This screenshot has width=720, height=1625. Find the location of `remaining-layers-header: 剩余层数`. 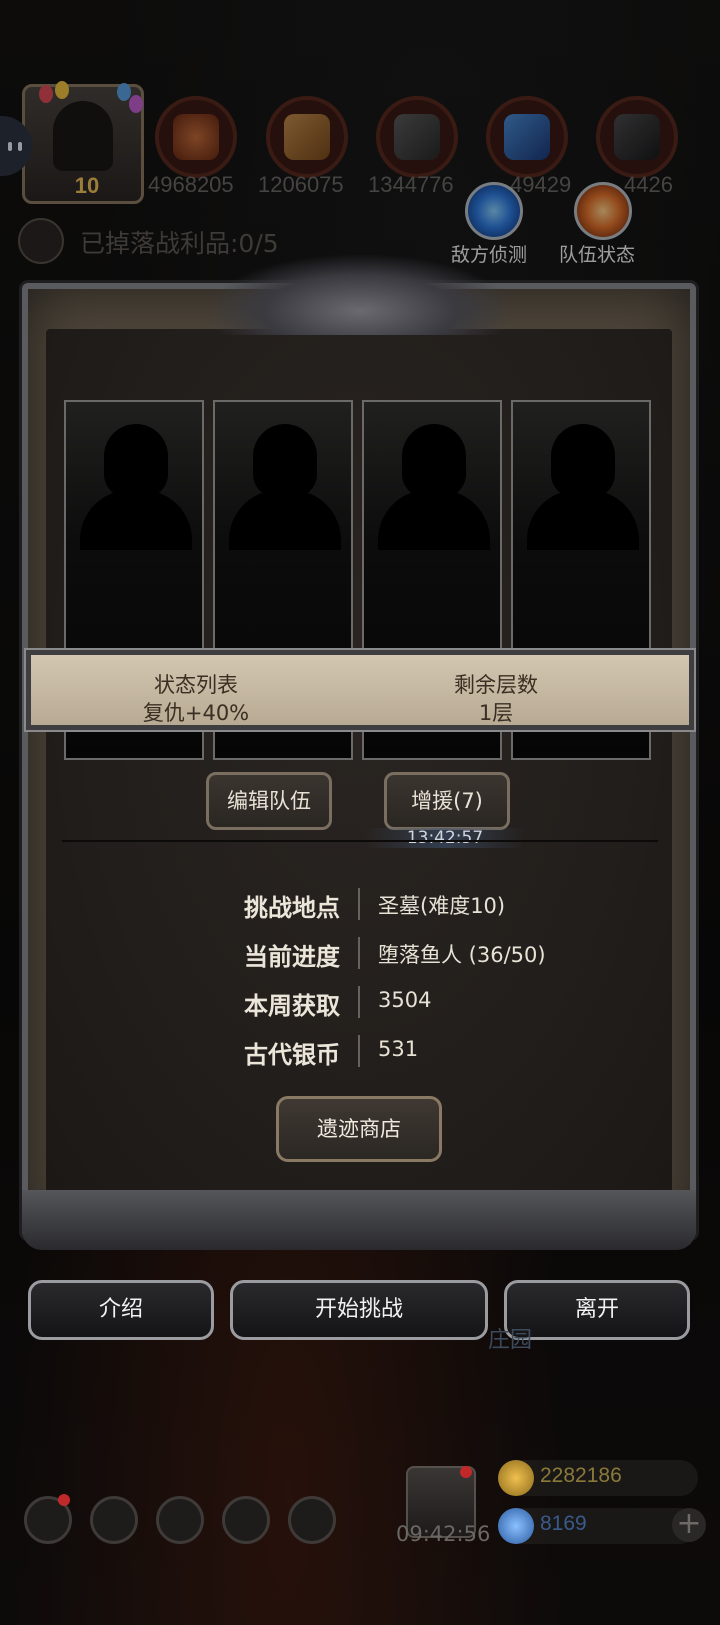

remaining-layers-header: 剩余层数 is located at coordinates (496, 685).